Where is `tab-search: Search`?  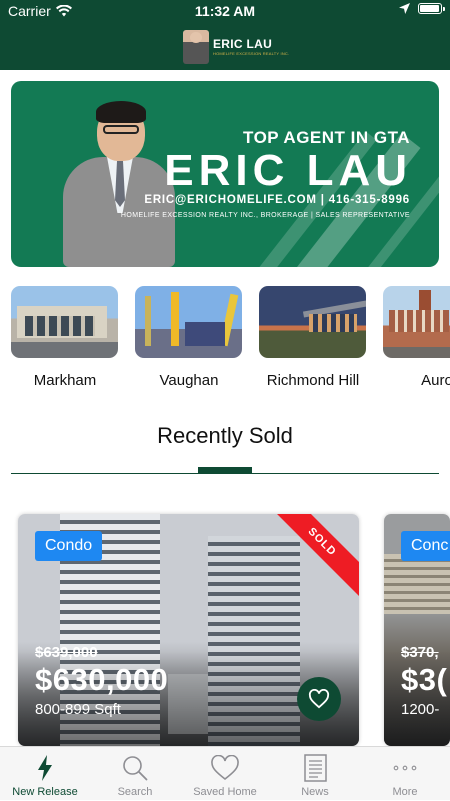 tab-search: Search is located at coordinates (135, 774).